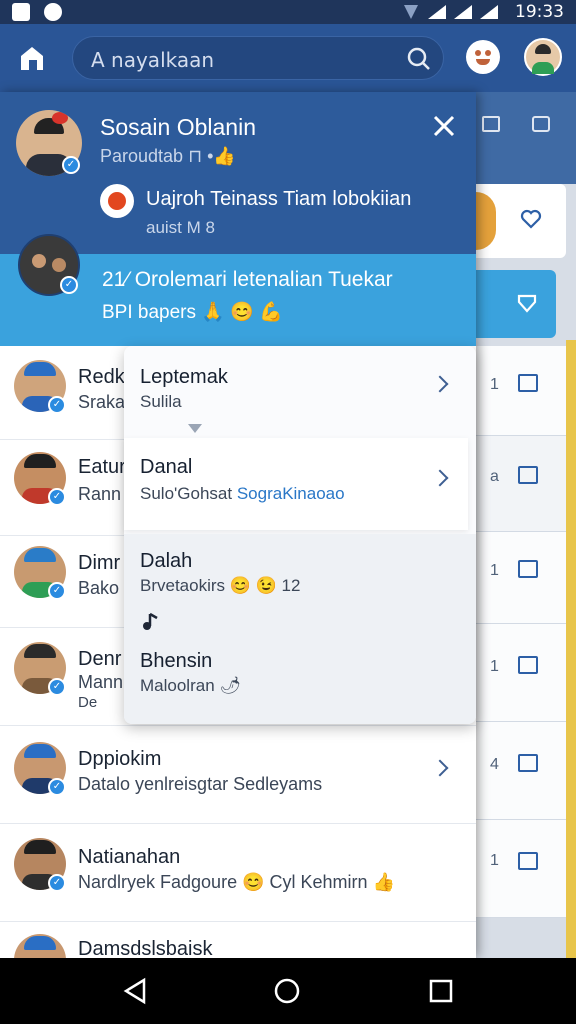 The height and width of the screenshot is (1024, 576). I want to click on menu-item-title: Bhensin, so click(176, 661).